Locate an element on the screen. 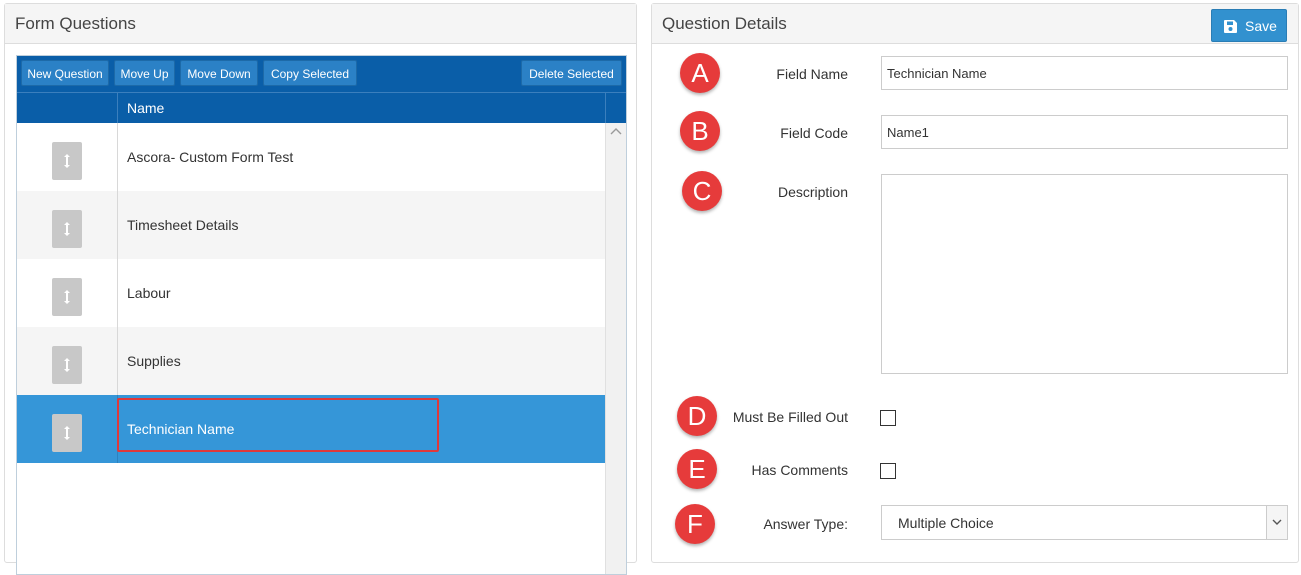 The height and width of the screenshot is (575, 1301). field-code-input is located at coordinates (1084, 132).